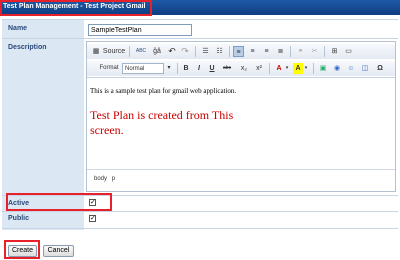 This screenshot has height=260, width=400. Describe the element at coordinates (259, 68) in the screenshot. I see `superscript-button: x²` at that location.